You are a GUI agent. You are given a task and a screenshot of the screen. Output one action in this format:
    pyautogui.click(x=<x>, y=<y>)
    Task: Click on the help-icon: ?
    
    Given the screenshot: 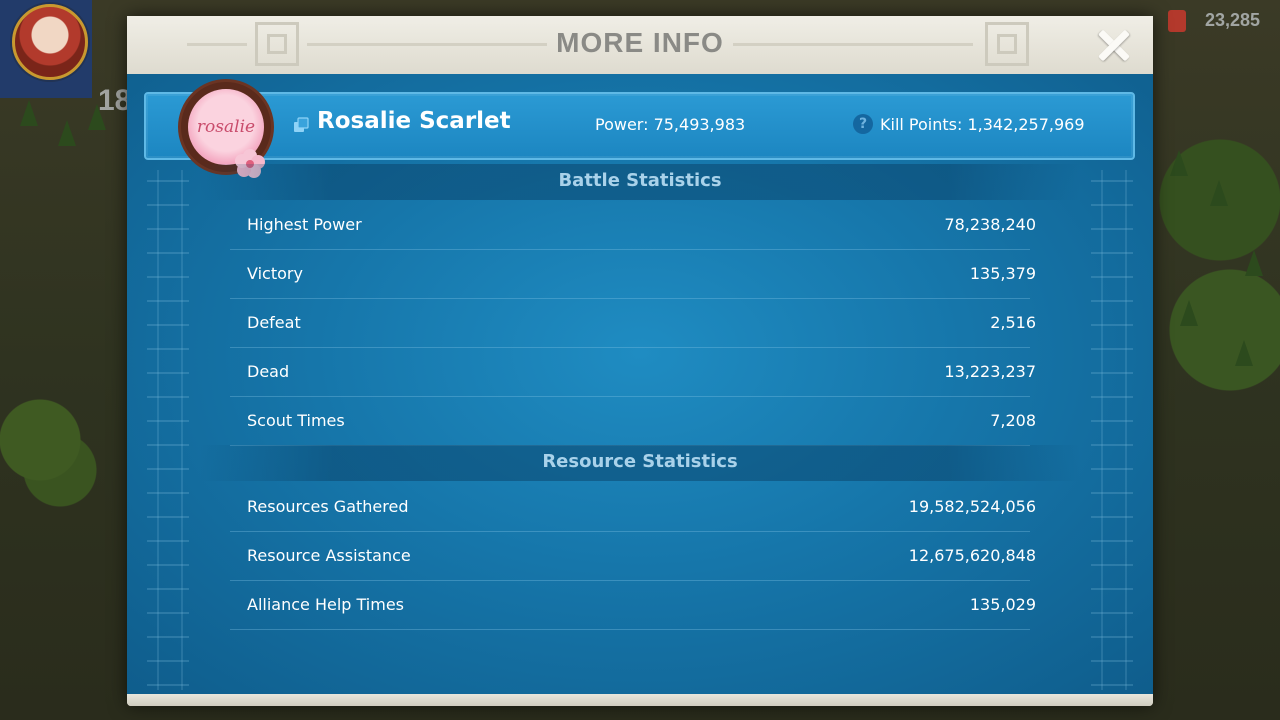 What is the action you would take?
    pyautogui.click(x=863, y=124)
    